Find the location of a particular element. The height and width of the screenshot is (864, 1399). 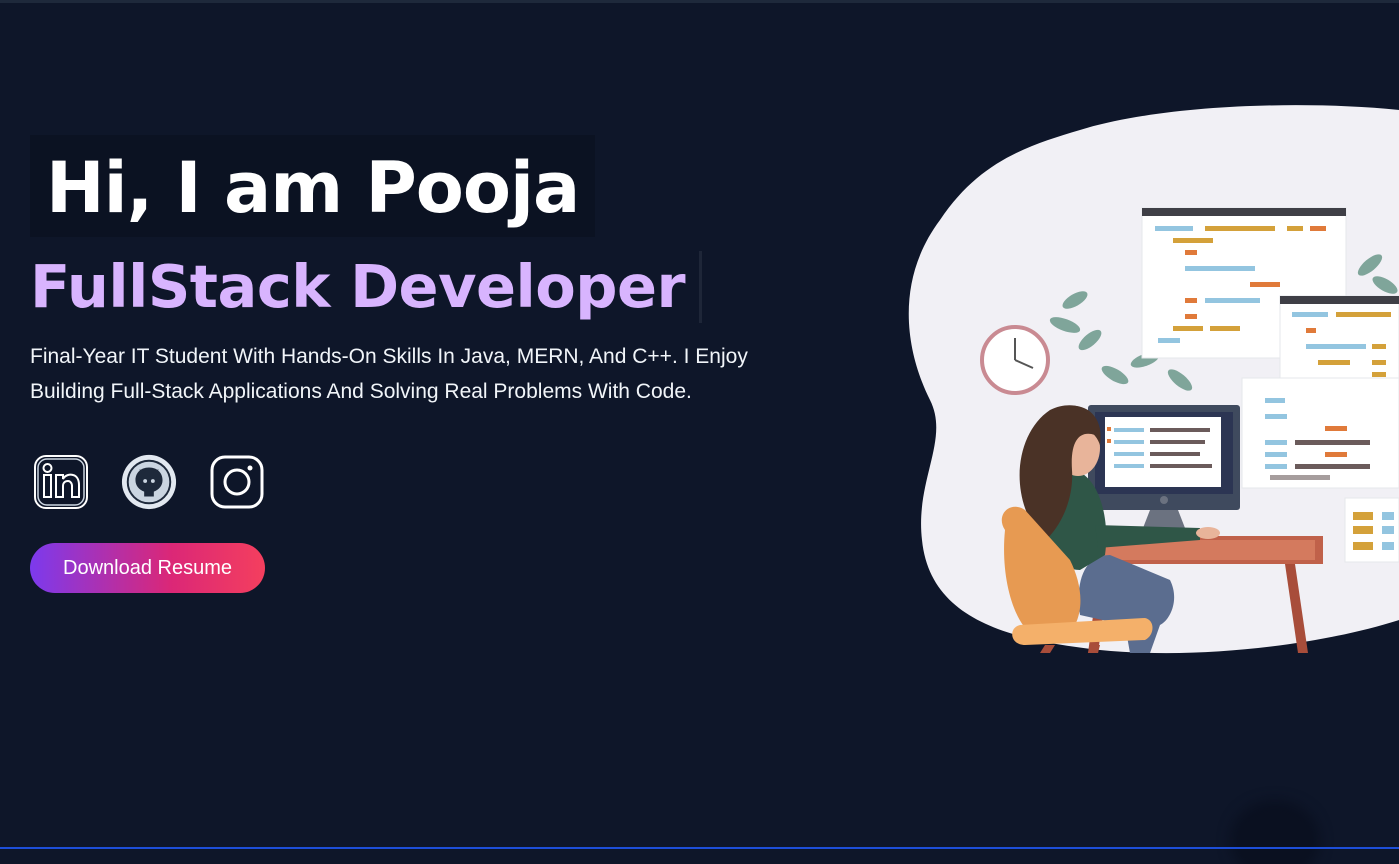

role-heading: FullStack Developer is located at coordinates (366, 287).